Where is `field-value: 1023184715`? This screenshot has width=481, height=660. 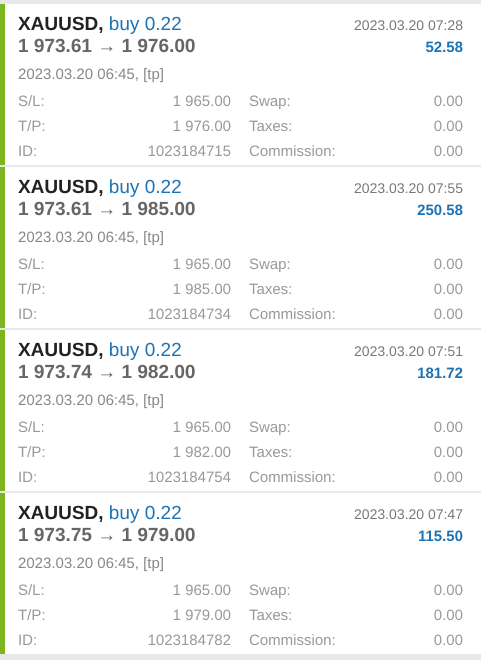 field-value: 1023184715 is located at coordinates (188, 152).